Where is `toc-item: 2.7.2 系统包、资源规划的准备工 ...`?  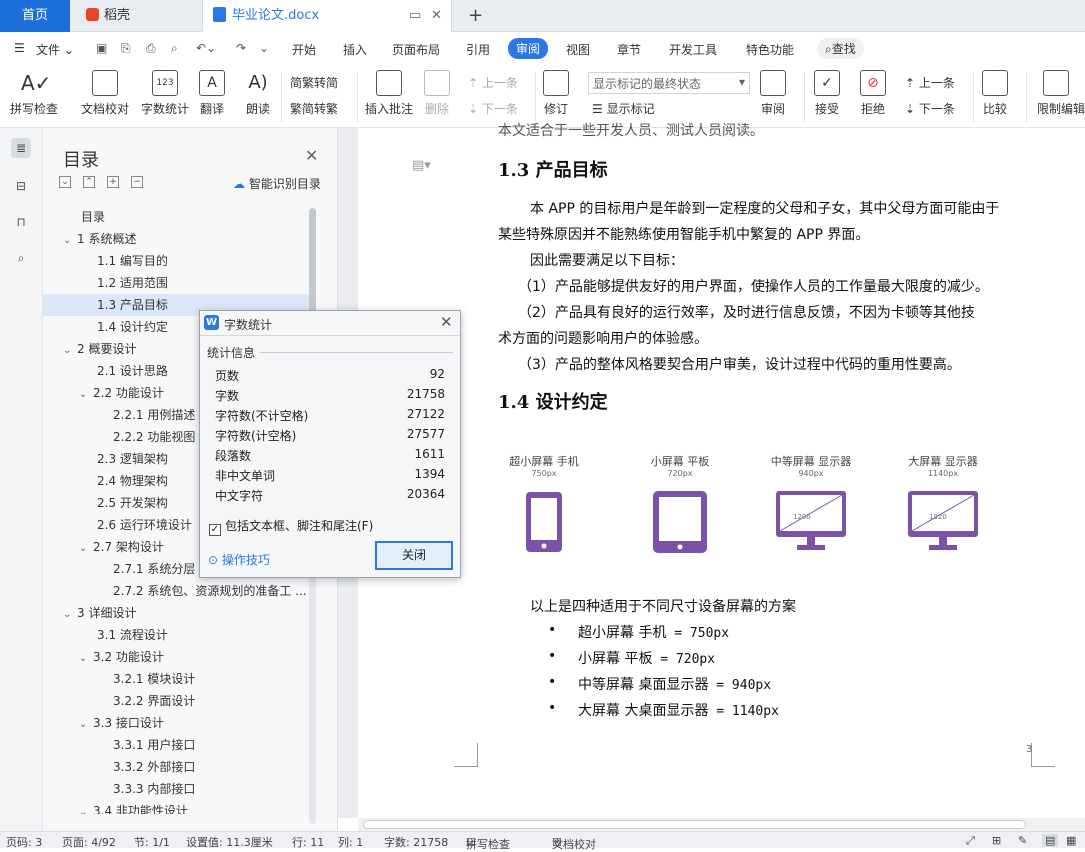 toc-item: 2.7.2 系统包、资源规划的准备工 ... is located at coordinates (178, 591).